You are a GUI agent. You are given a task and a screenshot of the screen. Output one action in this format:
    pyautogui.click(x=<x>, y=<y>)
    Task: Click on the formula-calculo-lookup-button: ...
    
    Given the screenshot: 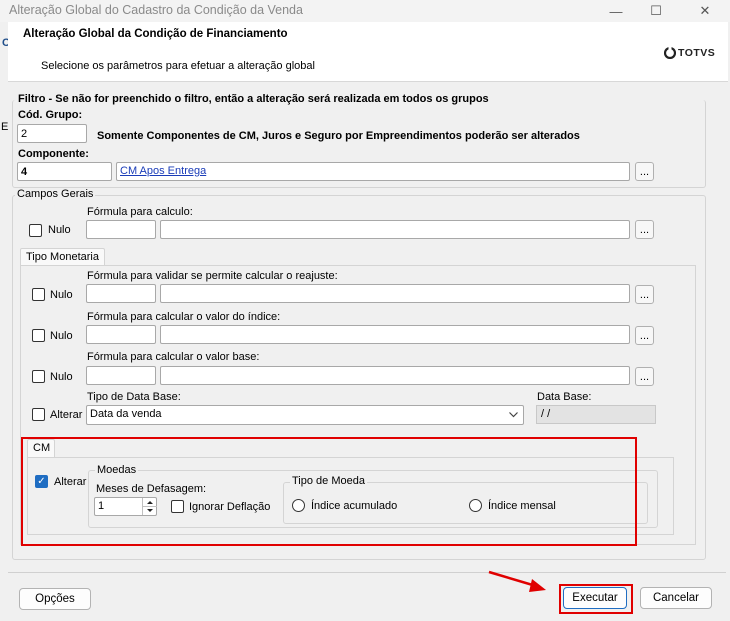 What is the action you would take?
    pyautogui.click(x=644, y=229)
    